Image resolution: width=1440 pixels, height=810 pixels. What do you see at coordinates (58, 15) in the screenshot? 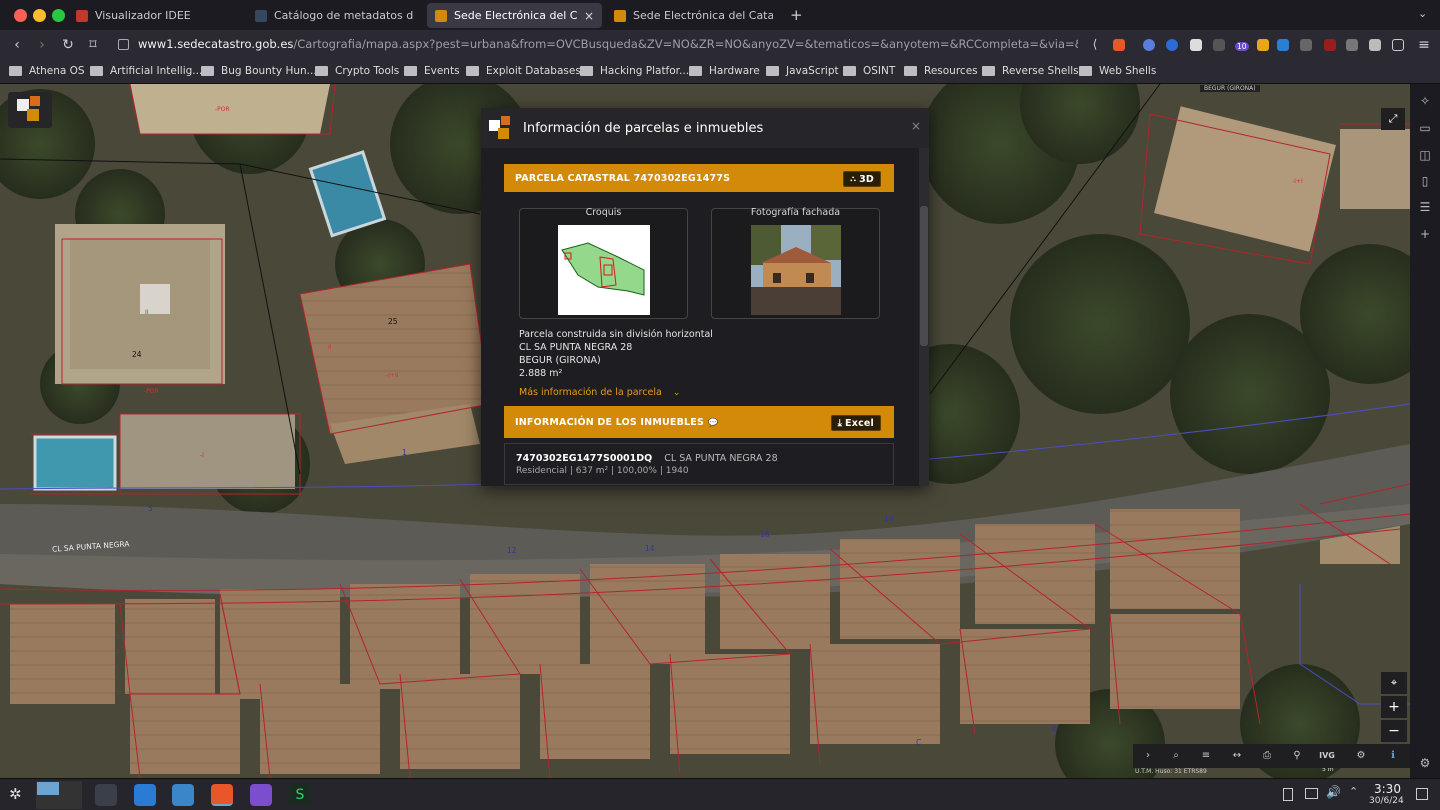
I see `window-maximize-button` at bounding box center [58, 15].